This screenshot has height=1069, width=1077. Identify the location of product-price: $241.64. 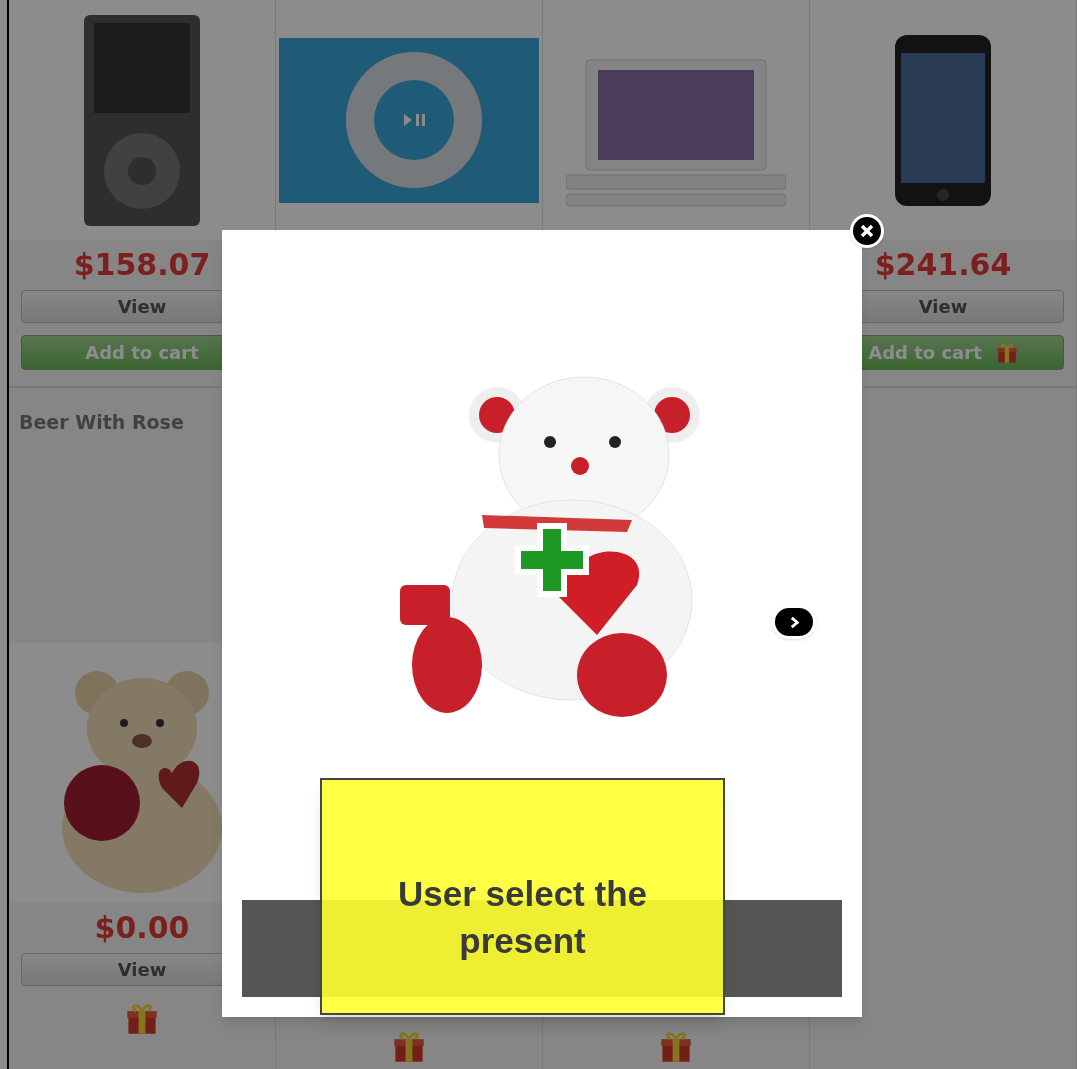
(943, 265).